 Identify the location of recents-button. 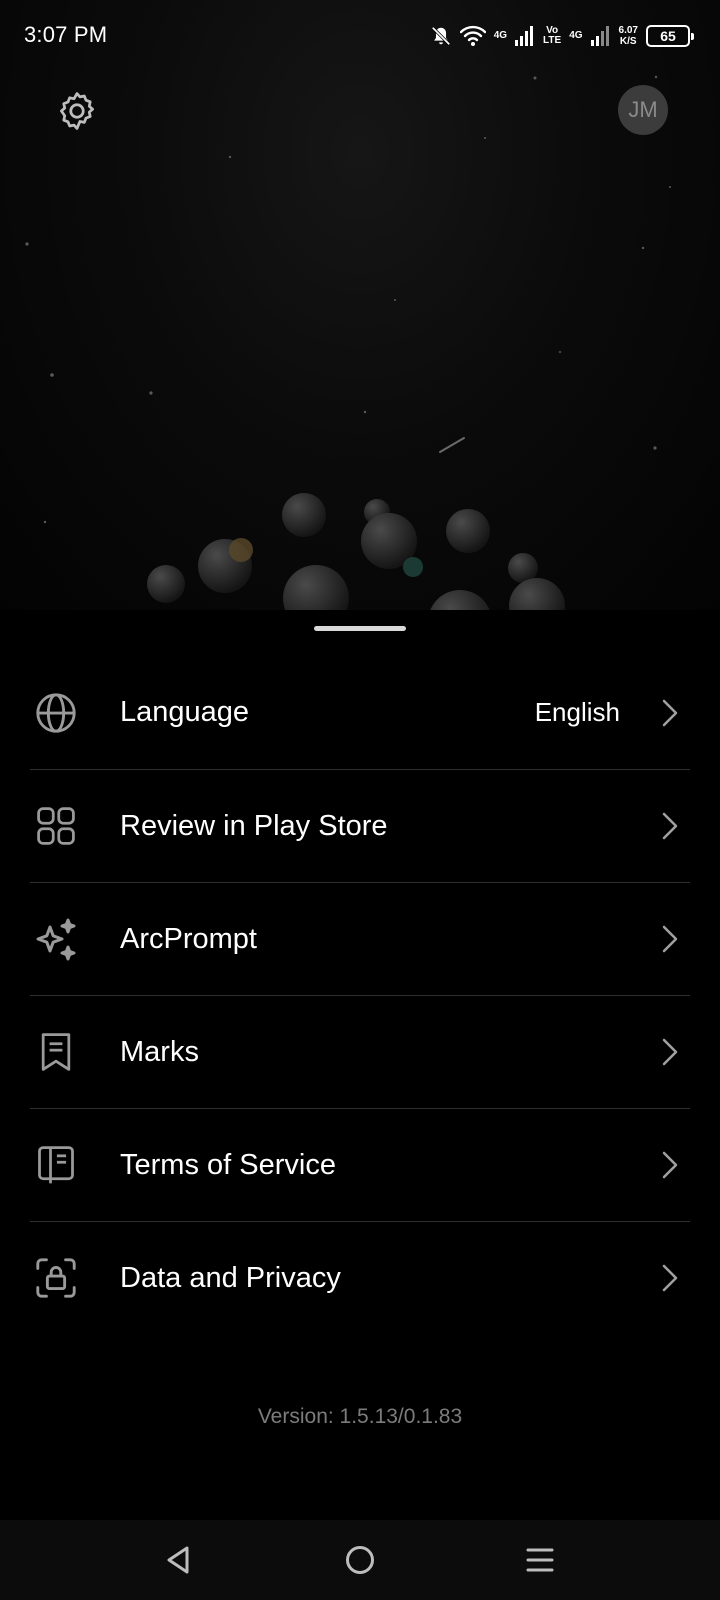
(540, 1560).